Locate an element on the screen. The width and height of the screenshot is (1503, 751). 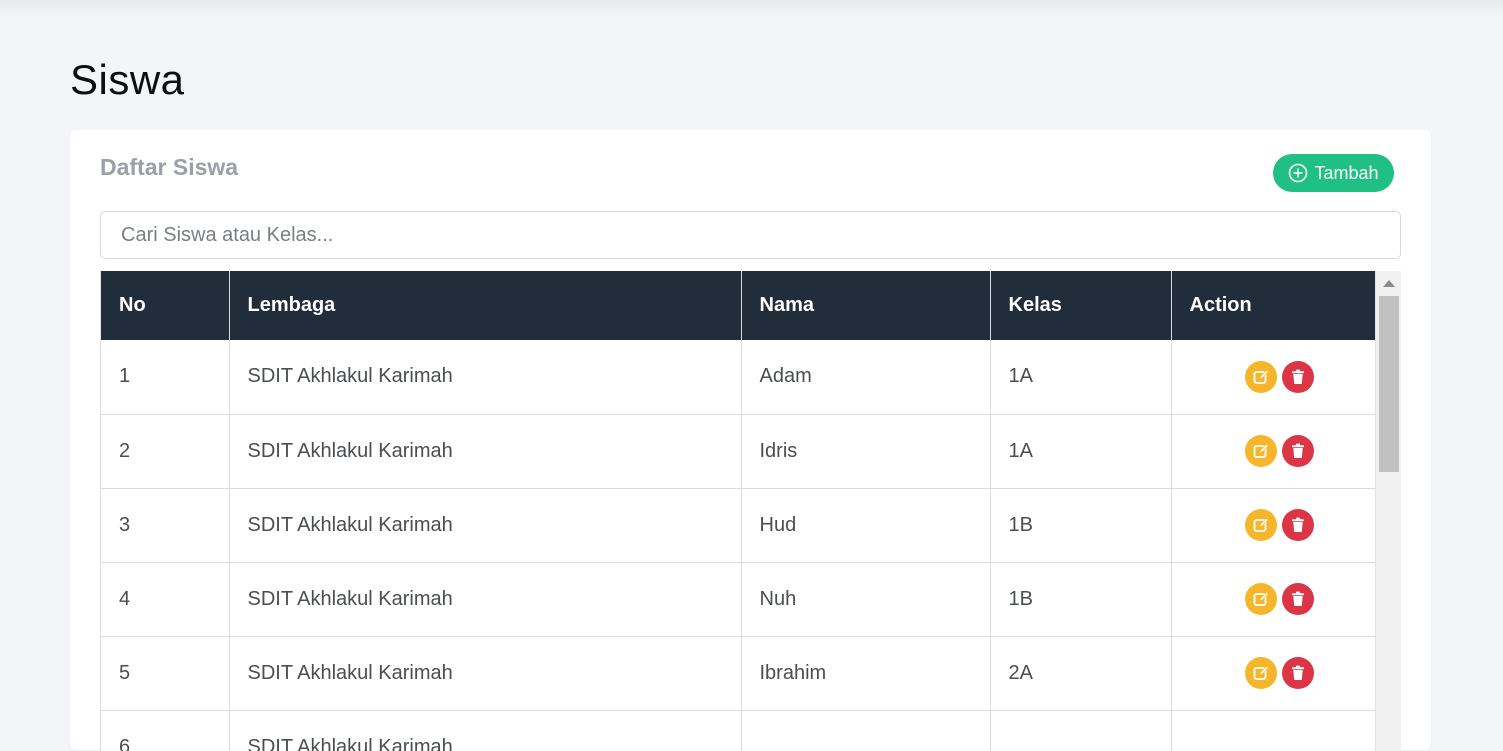
add-student-label: Tambah is located at coordinates (1346, 172).